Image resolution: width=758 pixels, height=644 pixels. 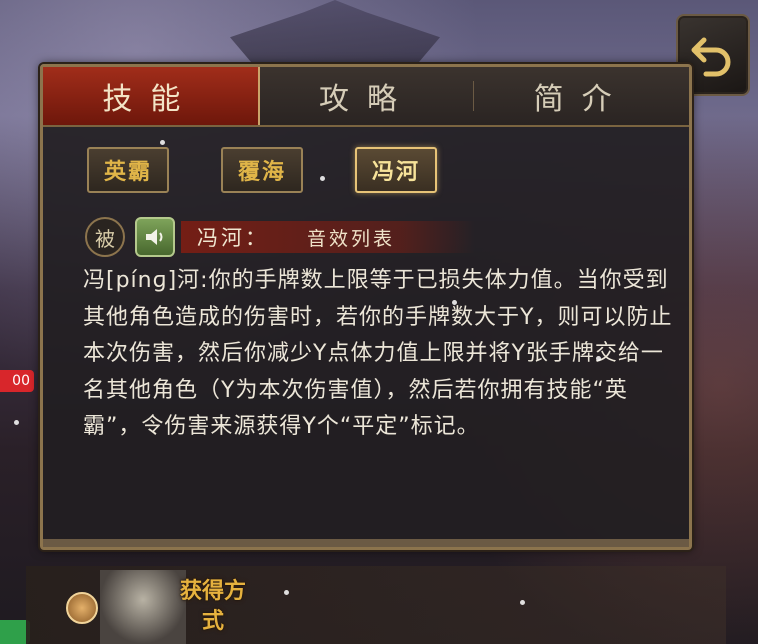 I want to click on skill-info-row: 被 冯河： 音效列表, so click(x=280, y=237).